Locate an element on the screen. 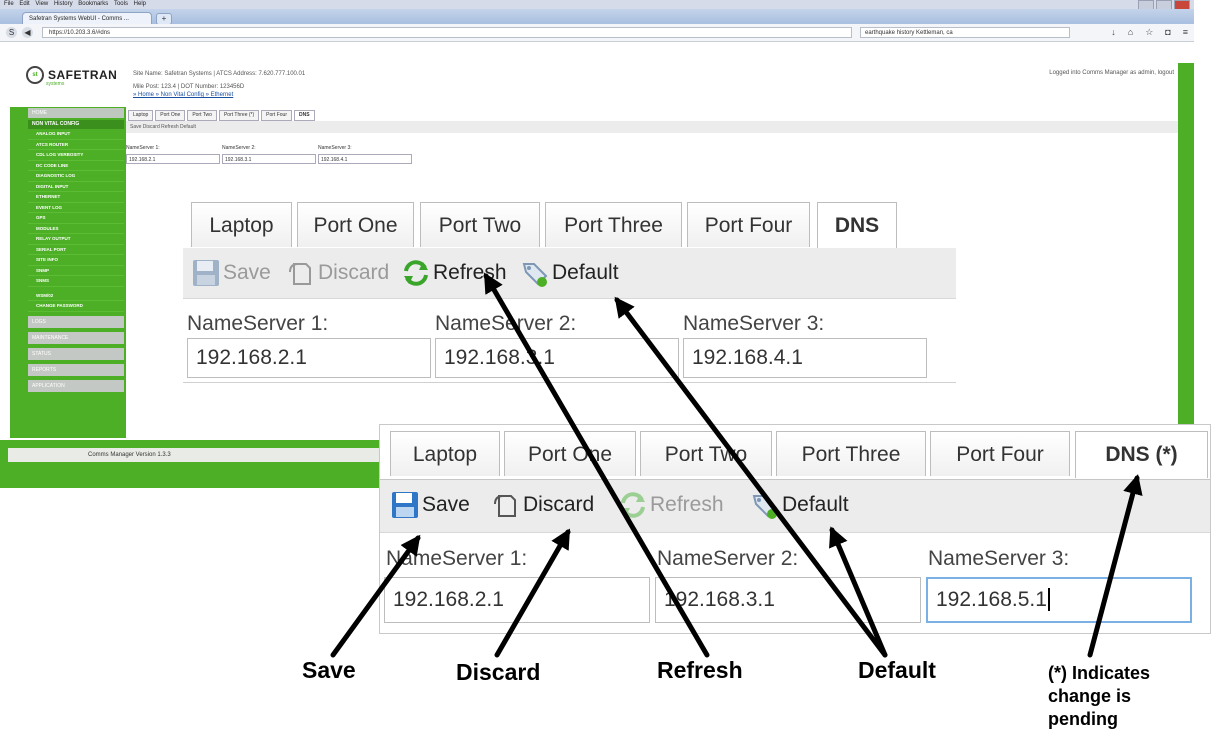 The image size is (1211, 742). small-tab-laptop: Laptop is located at coordinates (141, 115).